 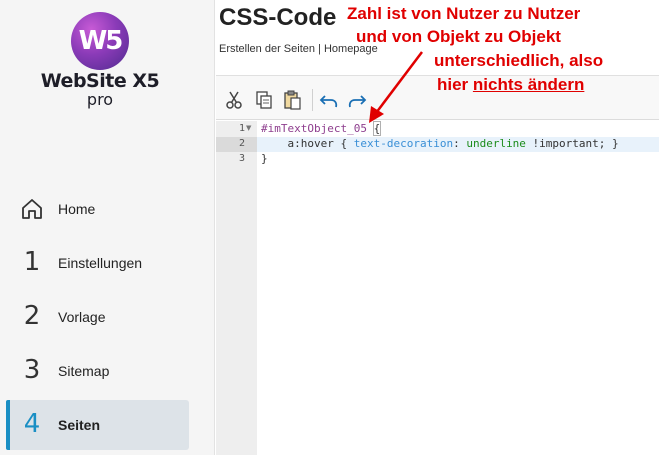 I want to click on code-line-1: #imTextObject_05 {, so click(x=321, y=128).